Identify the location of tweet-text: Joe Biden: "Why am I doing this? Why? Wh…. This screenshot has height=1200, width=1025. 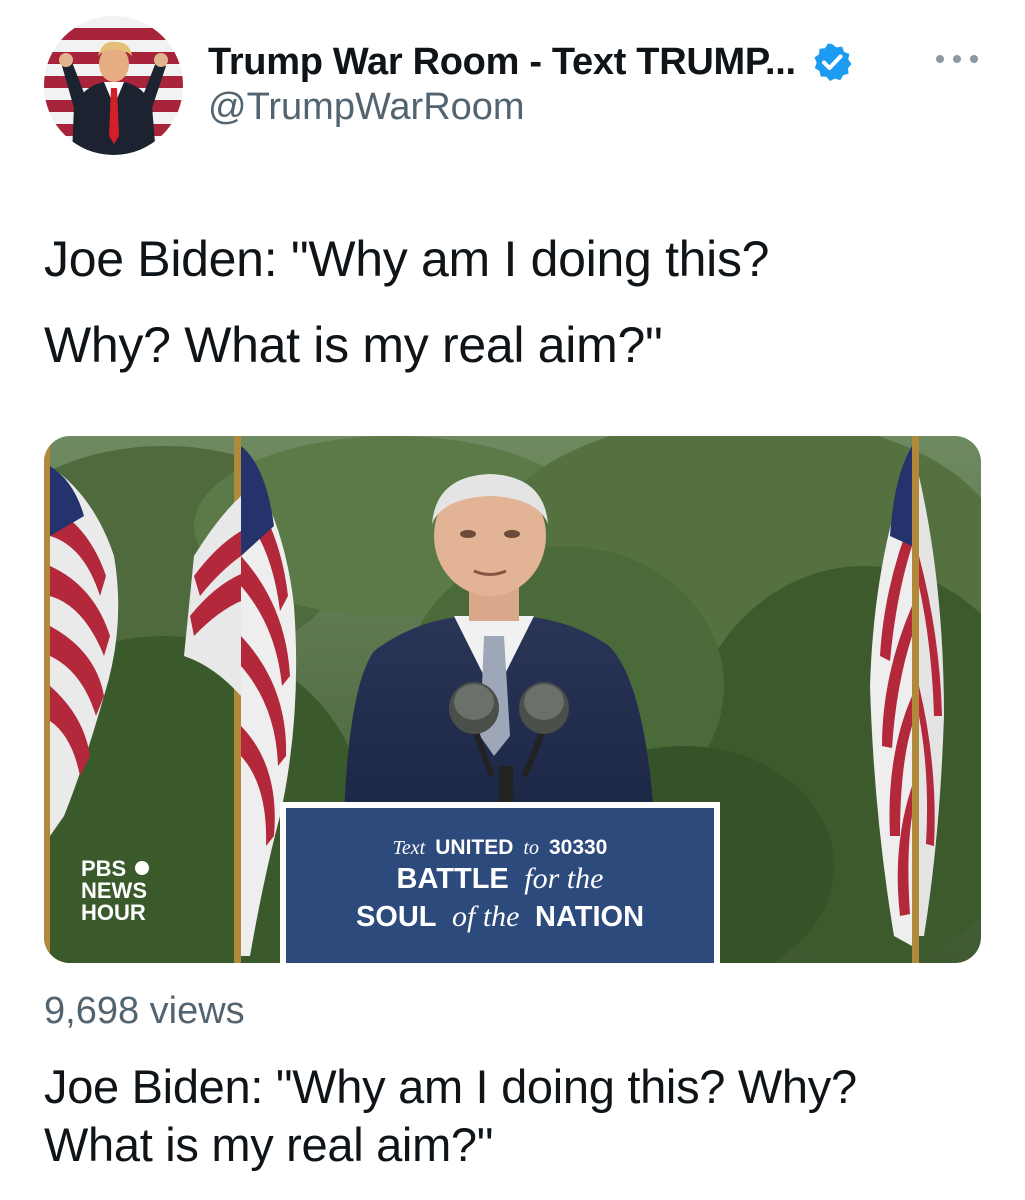
(509, 302).